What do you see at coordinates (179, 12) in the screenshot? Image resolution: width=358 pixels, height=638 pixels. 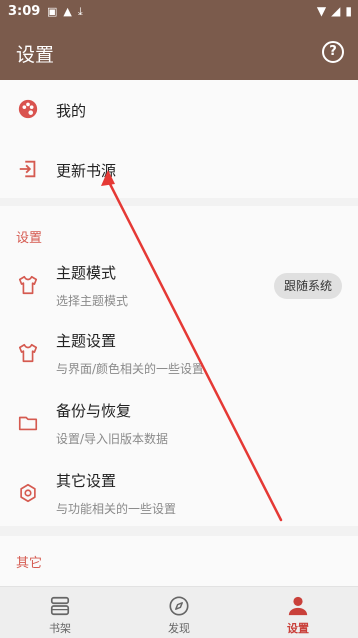 I see `status-bar: 3:09 ▣ ▲ ⤓ ▼ ◢ ▮` at bounding box center [179, 12].